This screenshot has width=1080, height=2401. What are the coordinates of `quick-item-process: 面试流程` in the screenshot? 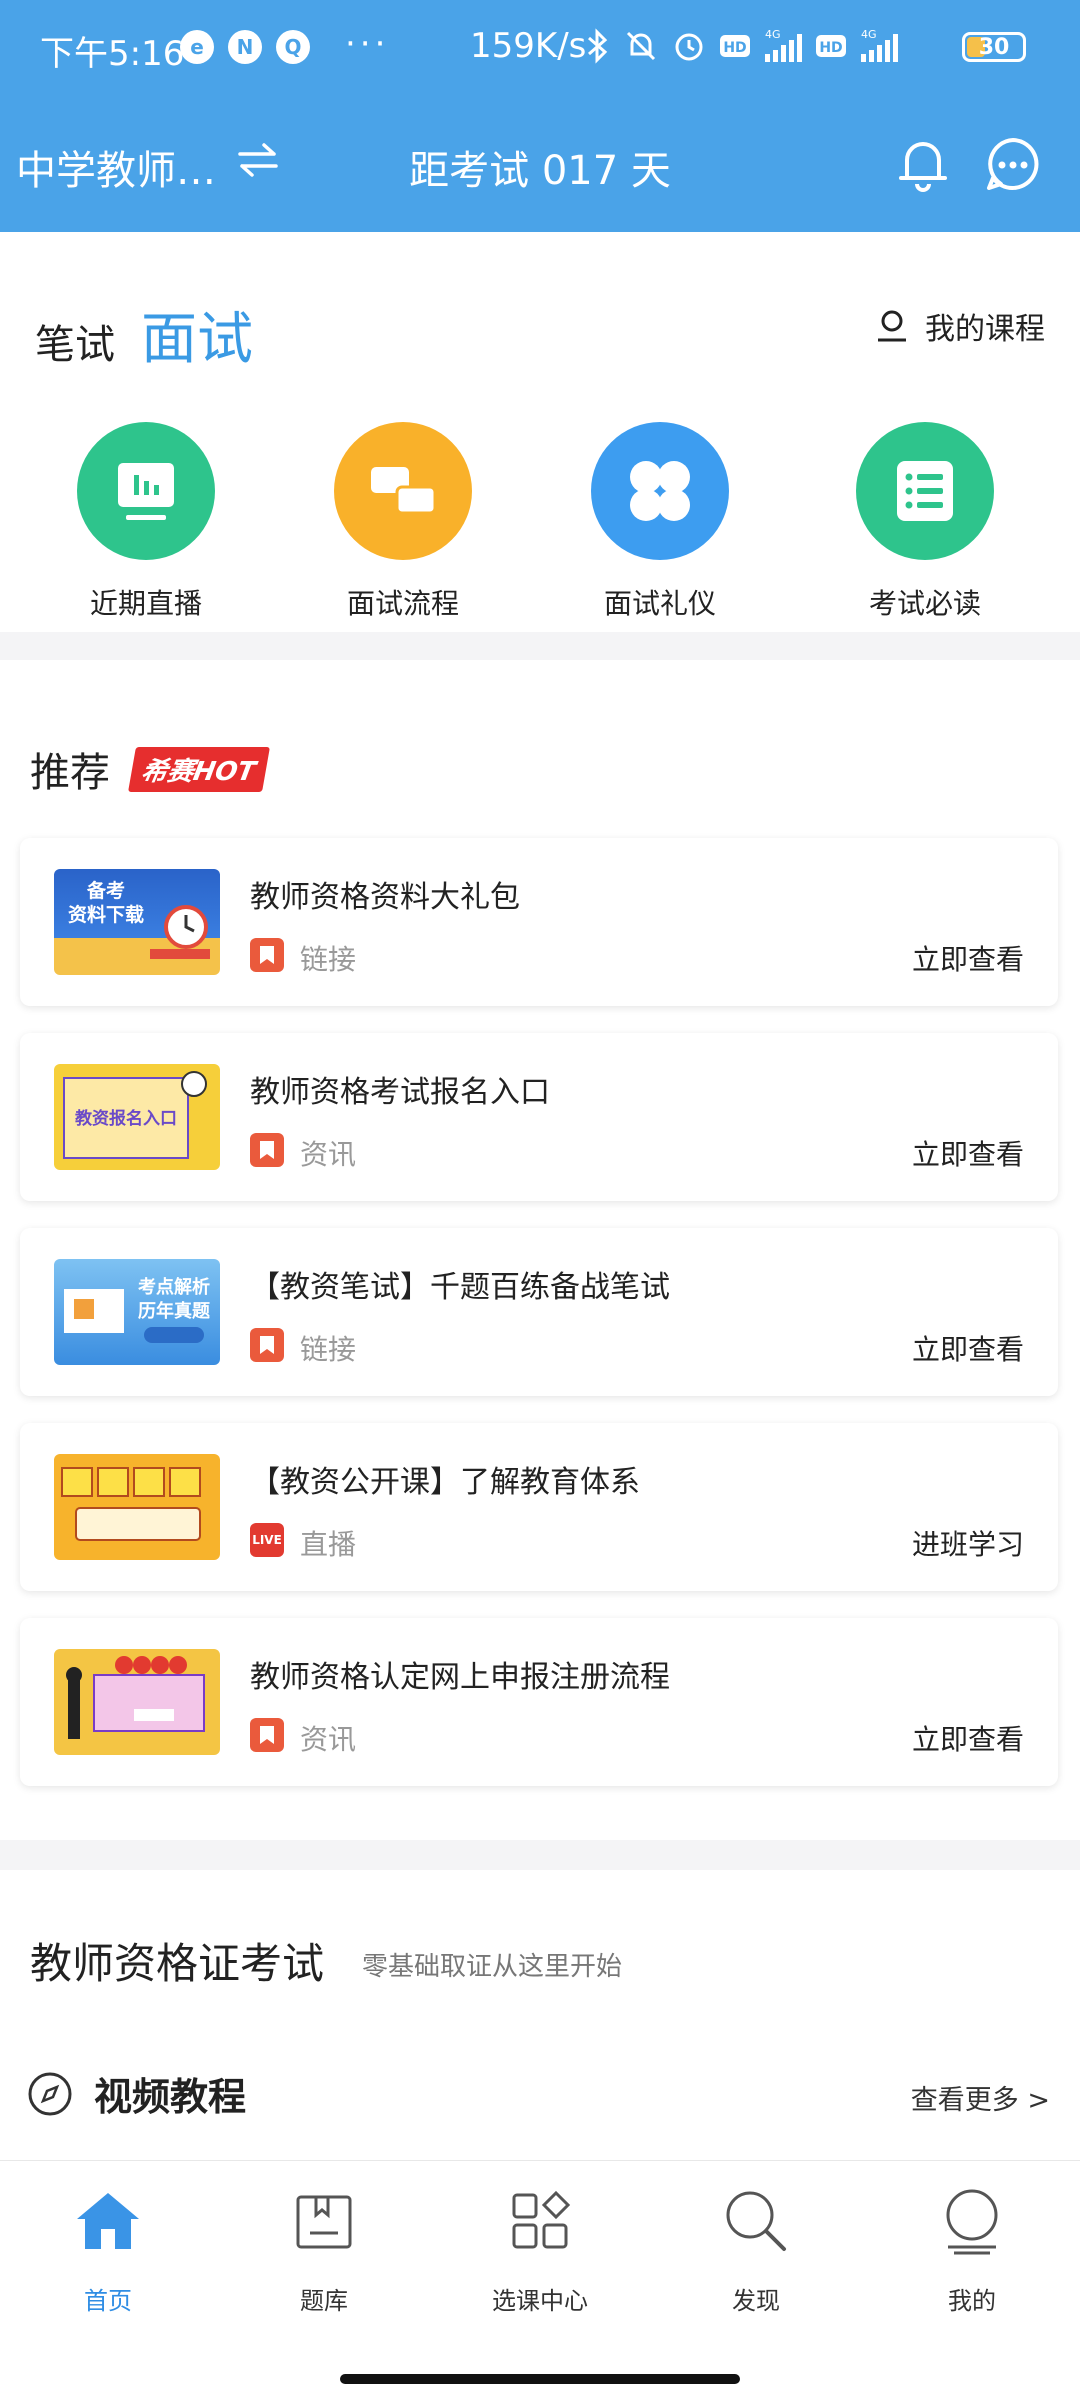 It's located at (403, 522).